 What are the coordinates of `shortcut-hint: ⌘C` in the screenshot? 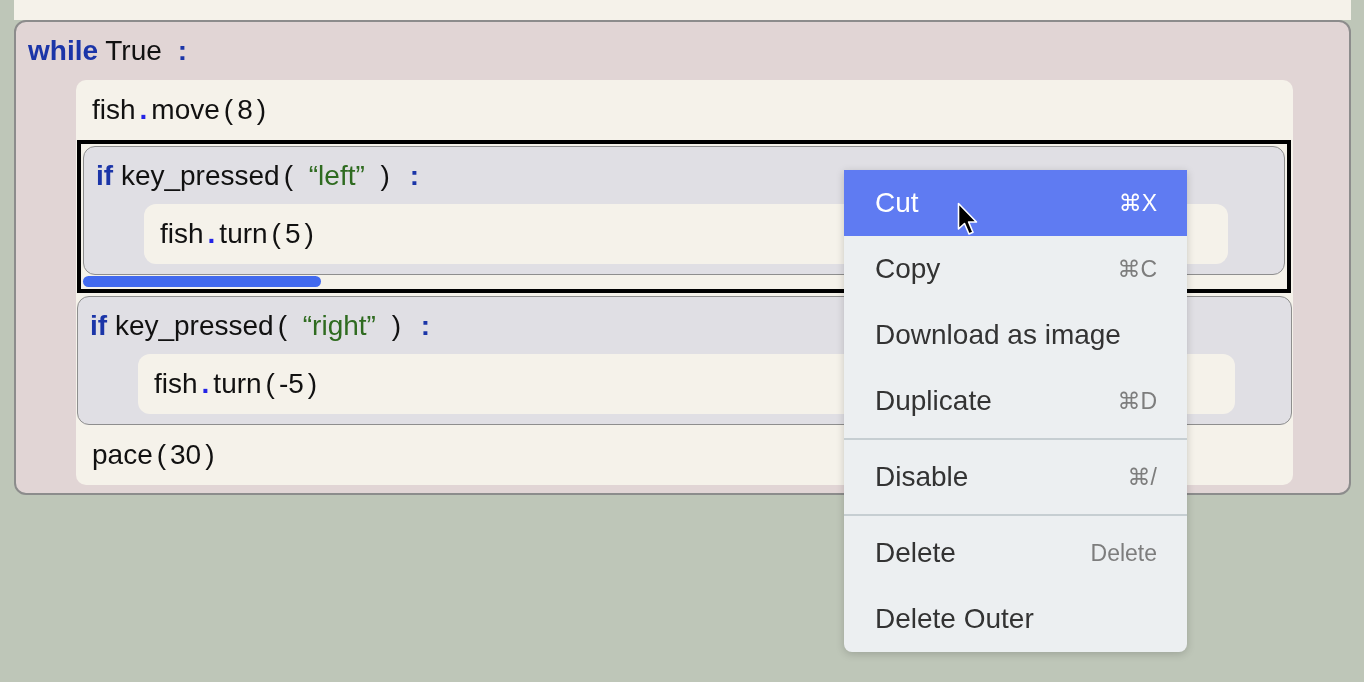 It's located at (1137, 269).